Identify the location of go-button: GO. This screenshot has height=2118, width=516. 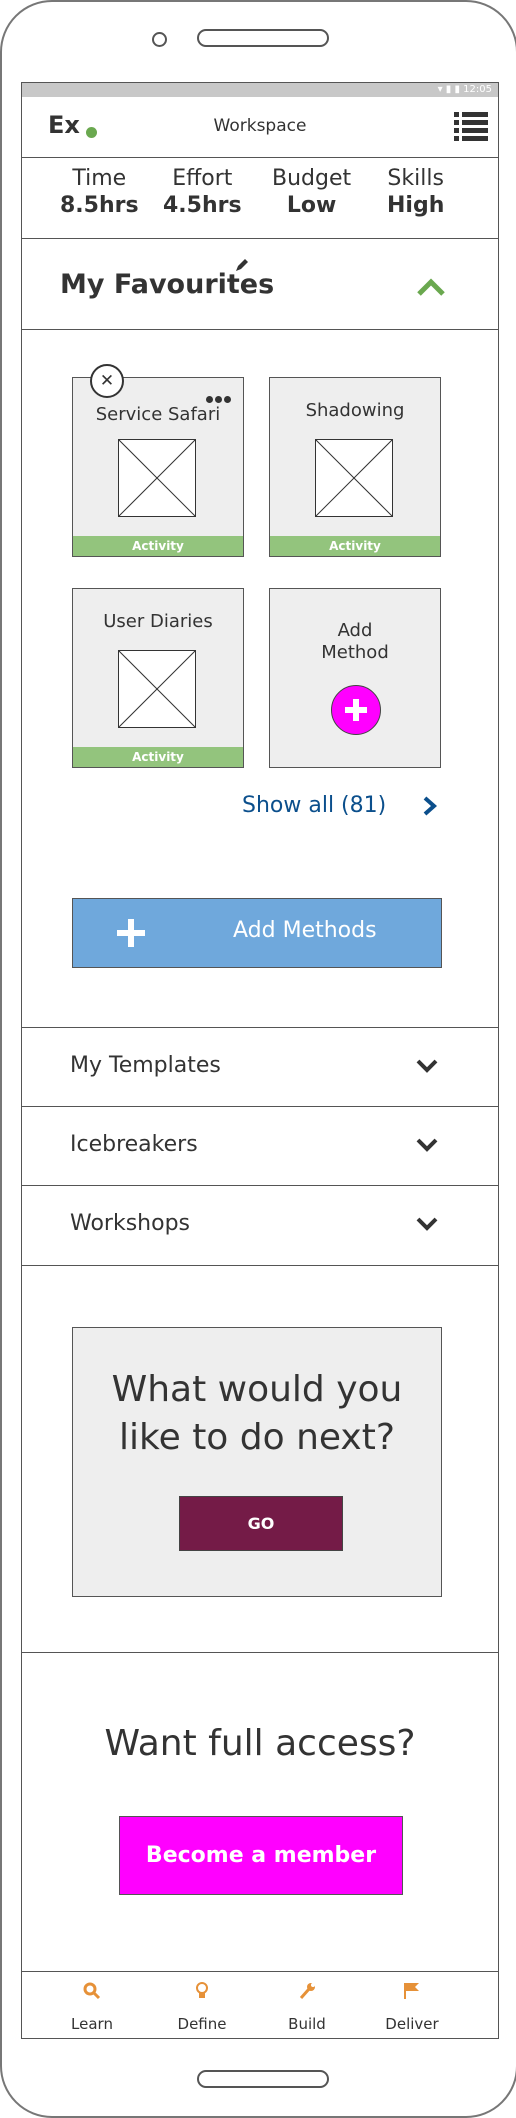
(261, 1523).